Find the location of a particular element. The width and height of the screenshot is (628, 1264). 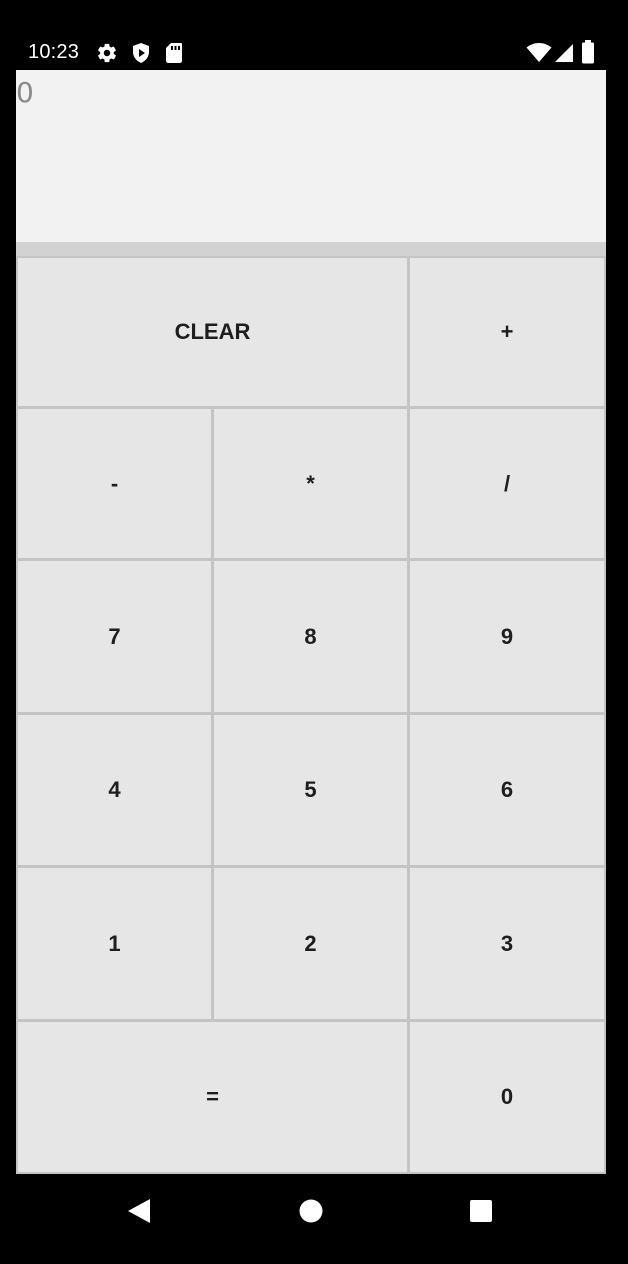

signal-icon is located at coordinates (564, 53).